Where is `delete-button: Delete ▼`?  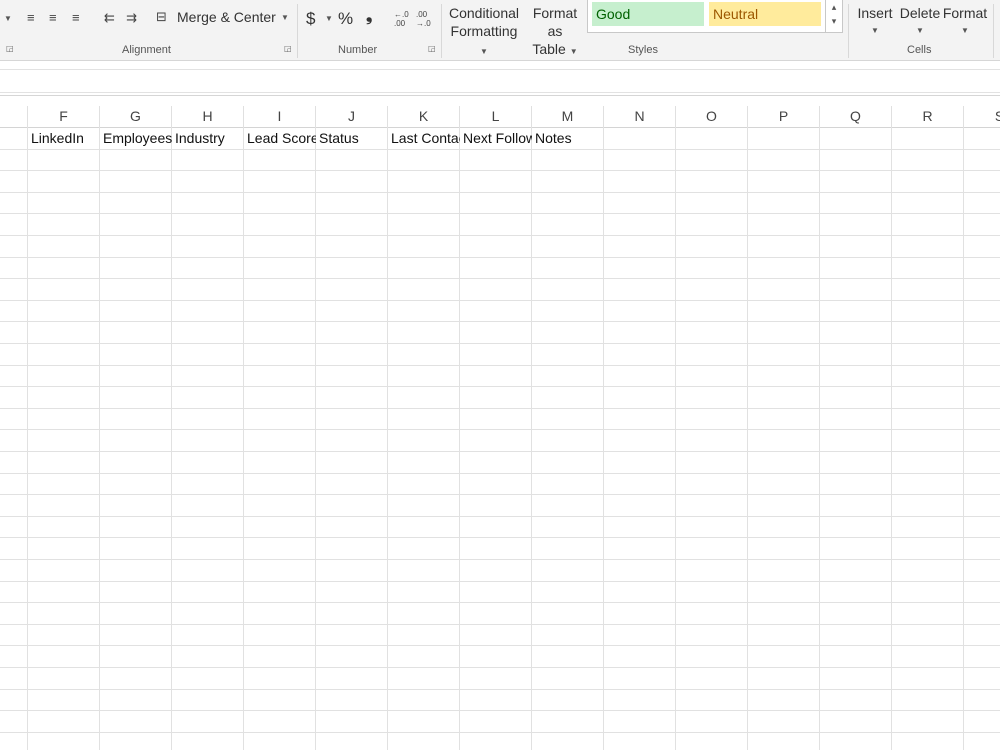 delete-button: Delete ▼ is located at coordinates (920, 22).